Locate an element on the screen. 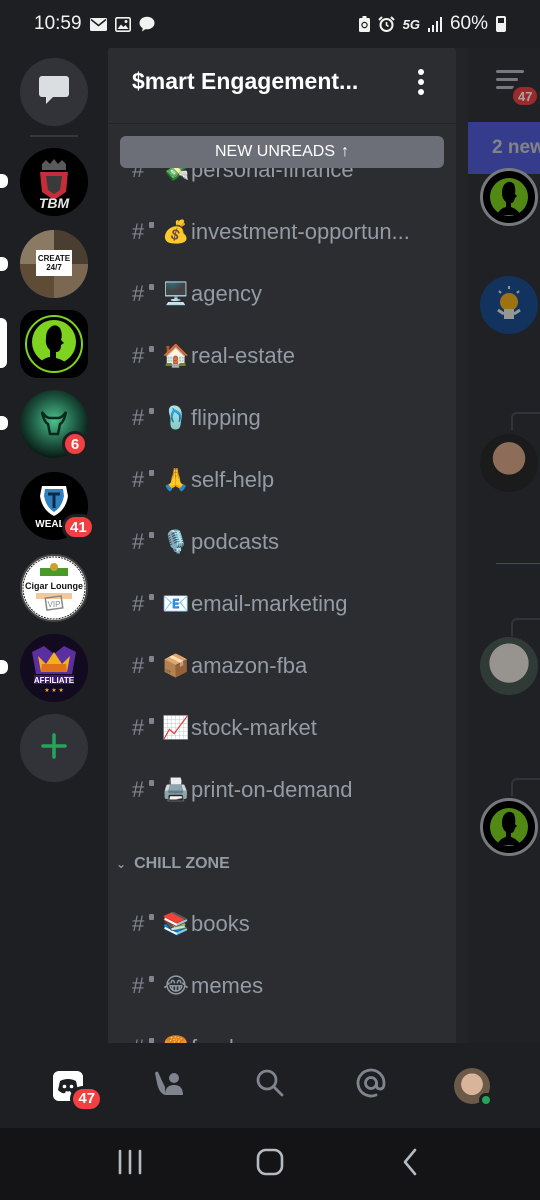 Image resolution: width=540 pixels, height=1200 pixels. channel-item: # 🎙️ podcasts is located at coordinates (282, 542).